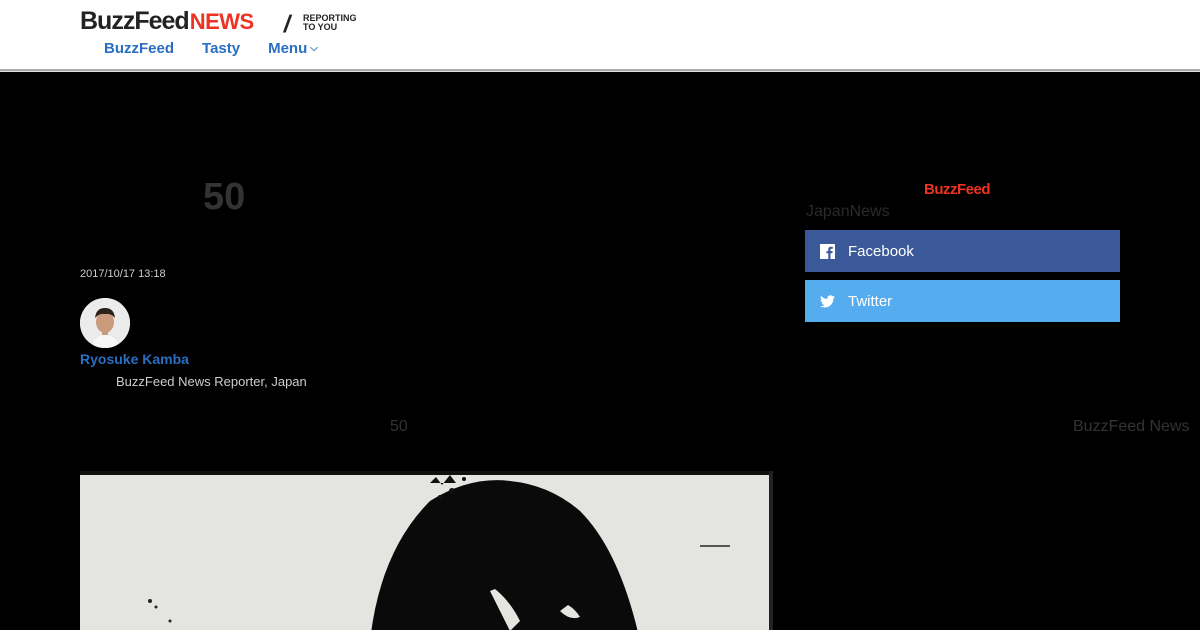 Image resolution: width=1200 pixels, height=630 pixels. What do you see at coordinates (600, 70) in the screenshot?
I see `header-divider` at bounding box center [600, 70].